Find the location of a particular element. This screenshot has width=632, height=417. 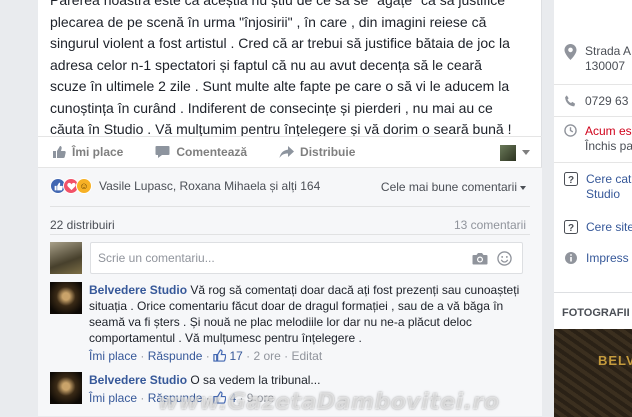

comment-button: Comentează is located at coordinates (201, 152).